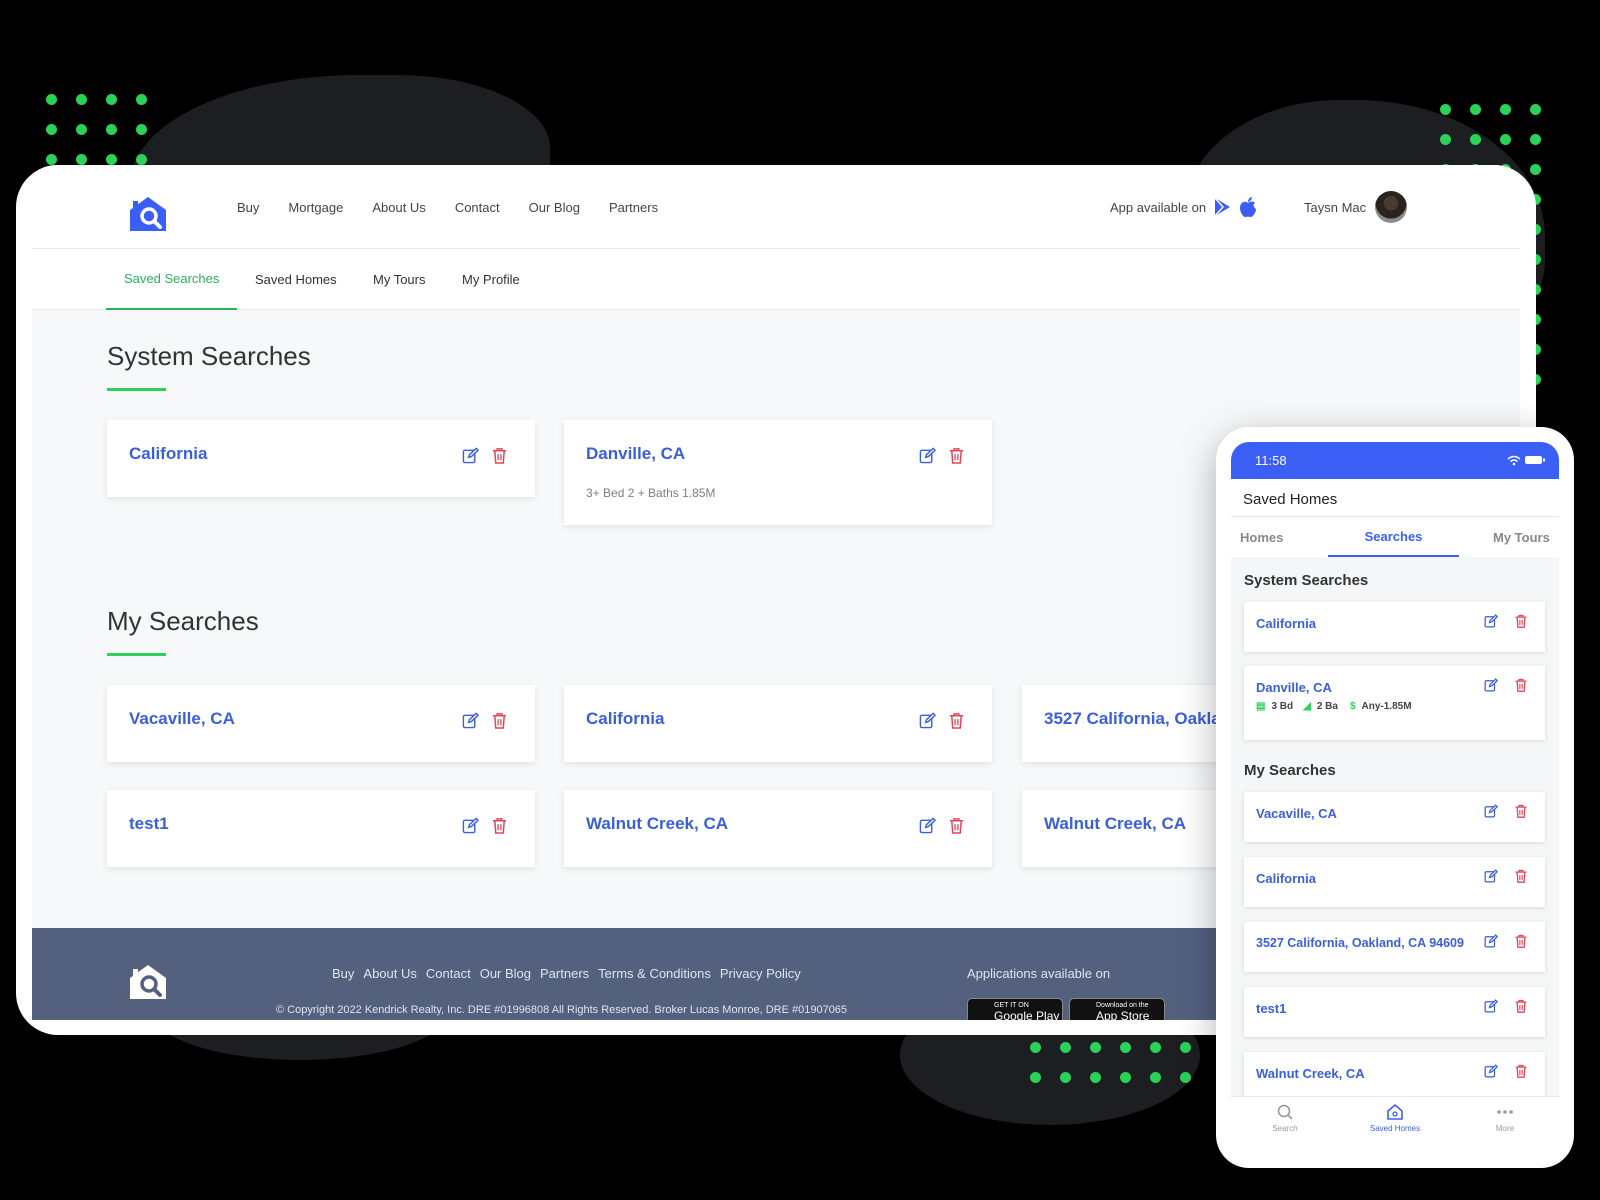 The image size is (1600, 1200). I want to click on bath-icon: ◢, so click(1307, 706).